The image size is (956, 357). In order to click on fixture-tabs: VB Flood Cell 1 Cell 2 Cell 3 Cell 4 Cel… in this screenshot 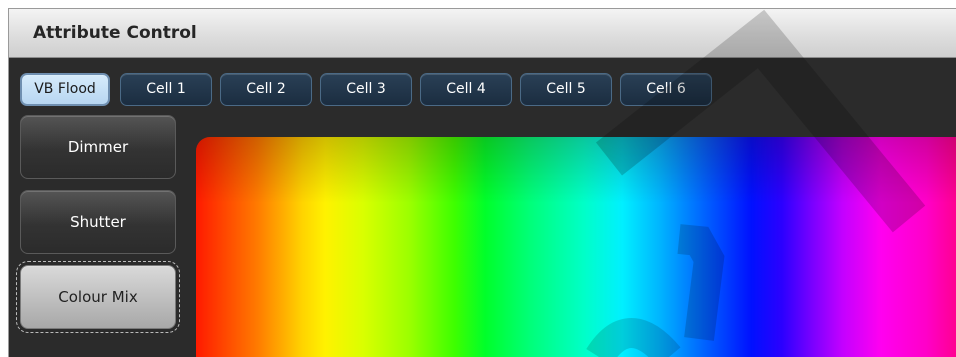, I will do `click(482, 82)`.